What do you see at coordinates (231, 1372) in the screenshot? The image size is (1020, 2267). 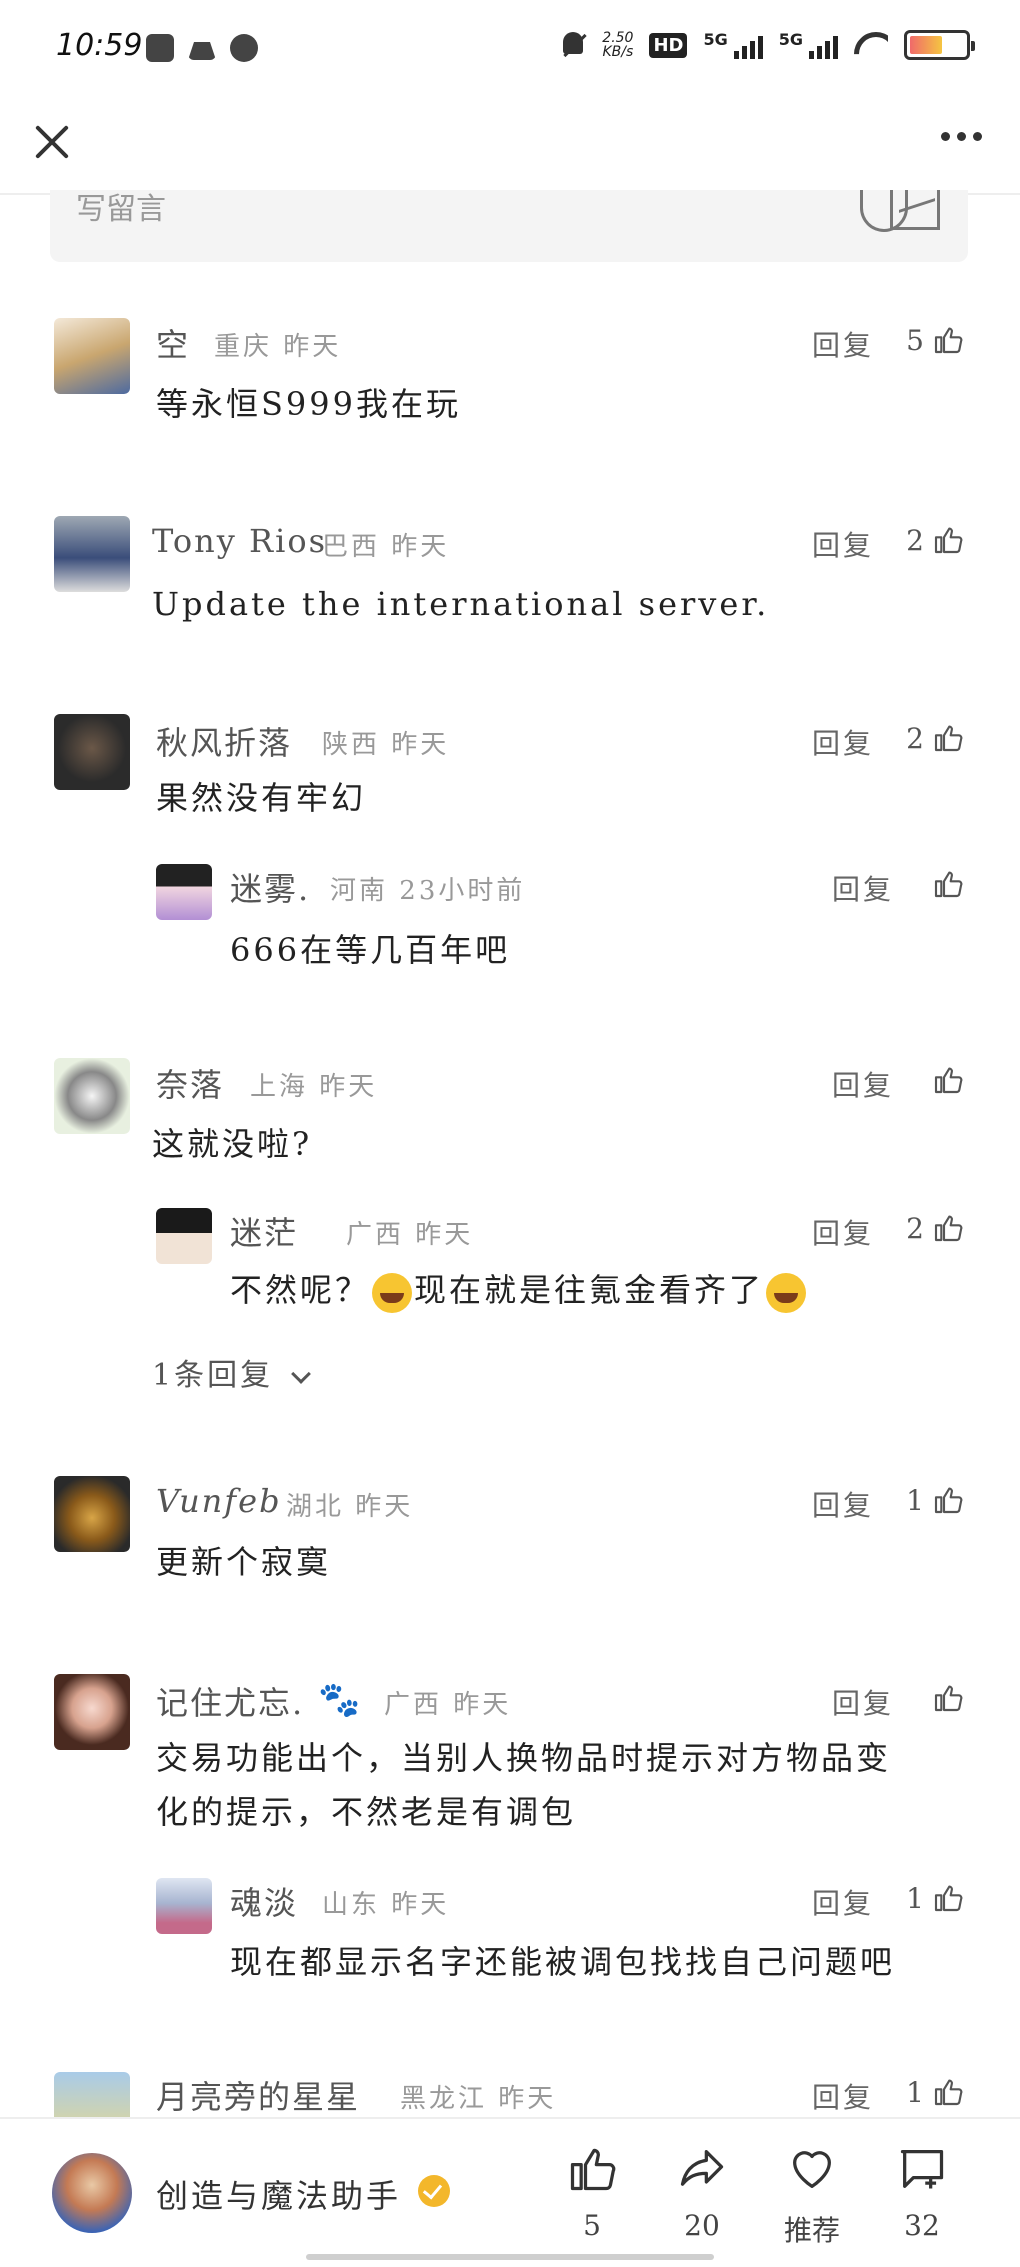 I see `expand-replies-button: 1条回复` at bounding box center [231, 1372].